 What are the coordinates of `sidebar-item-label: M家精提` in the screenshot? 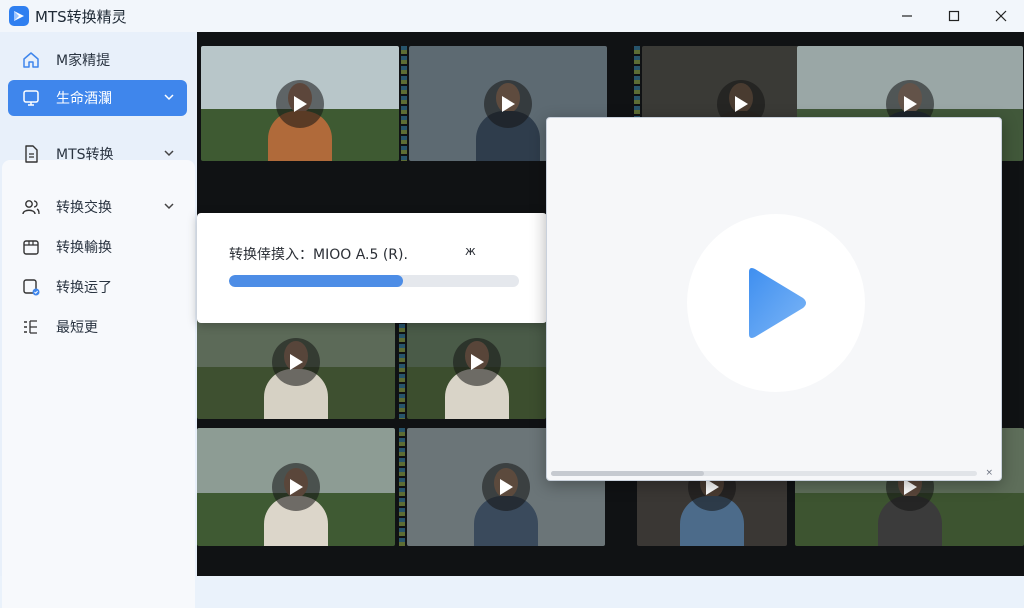 It's located at (83, 61).